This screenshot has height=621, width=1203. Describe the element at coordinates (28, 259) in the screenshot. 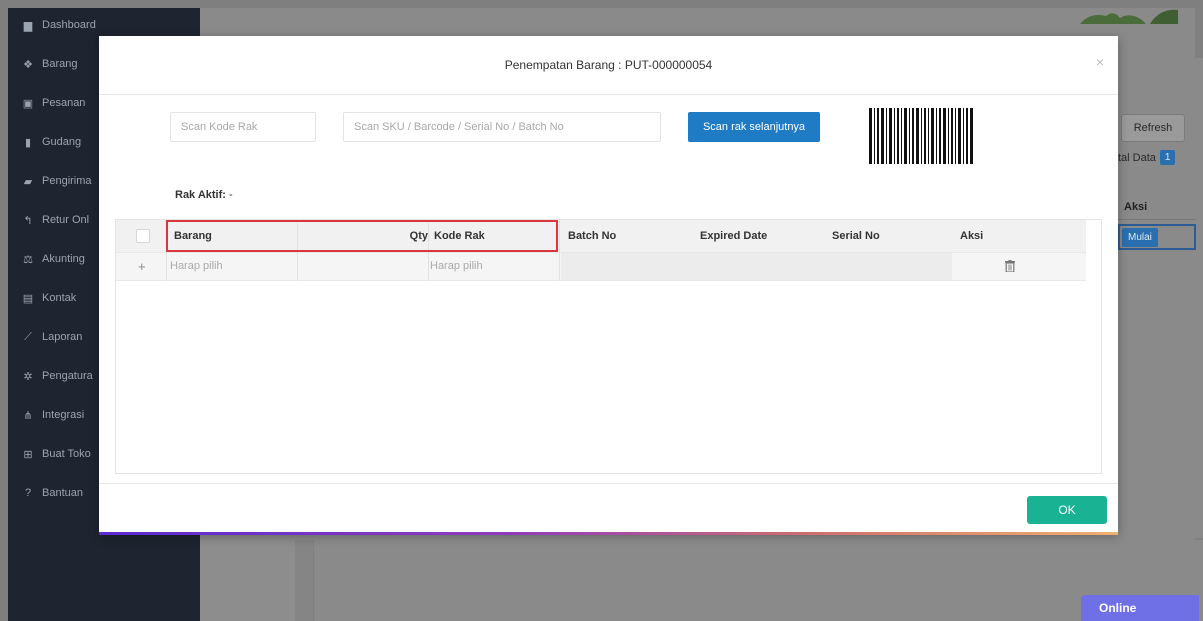

I see `balance-icon: ⚖` at that location.